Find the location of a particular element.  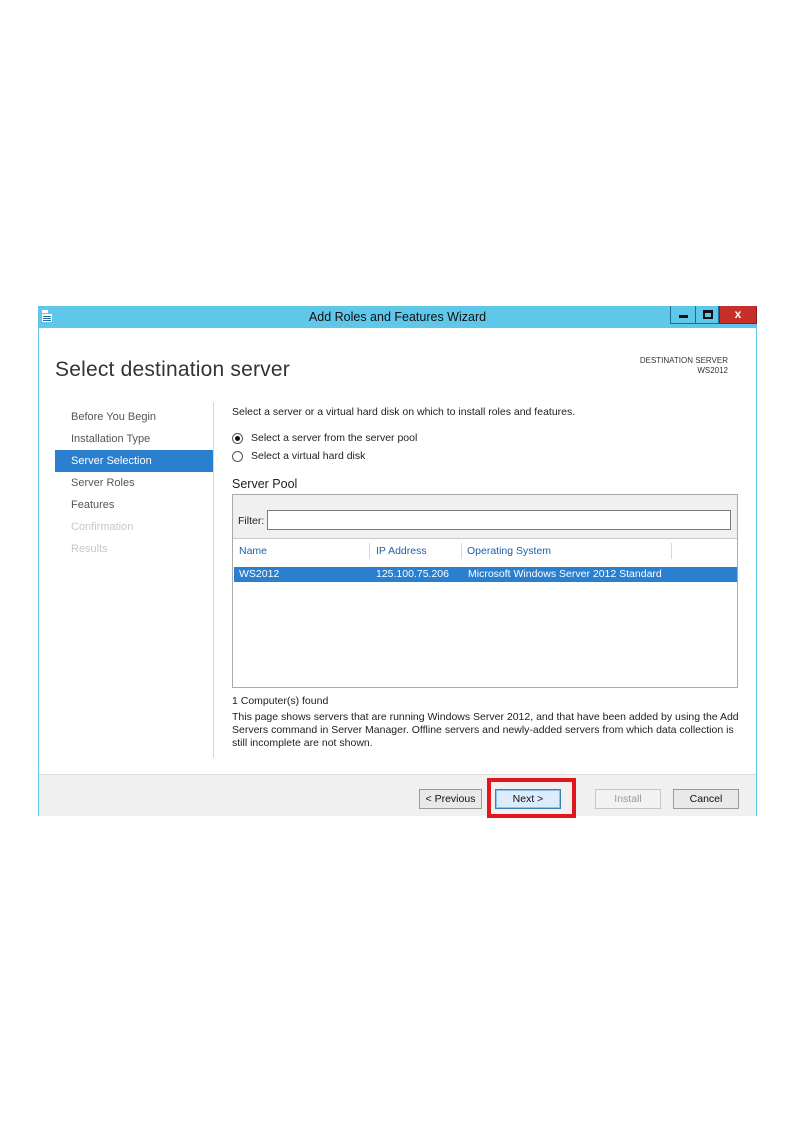

column-headers: Name IP Address Operating System is located at coordinates (485, 551).